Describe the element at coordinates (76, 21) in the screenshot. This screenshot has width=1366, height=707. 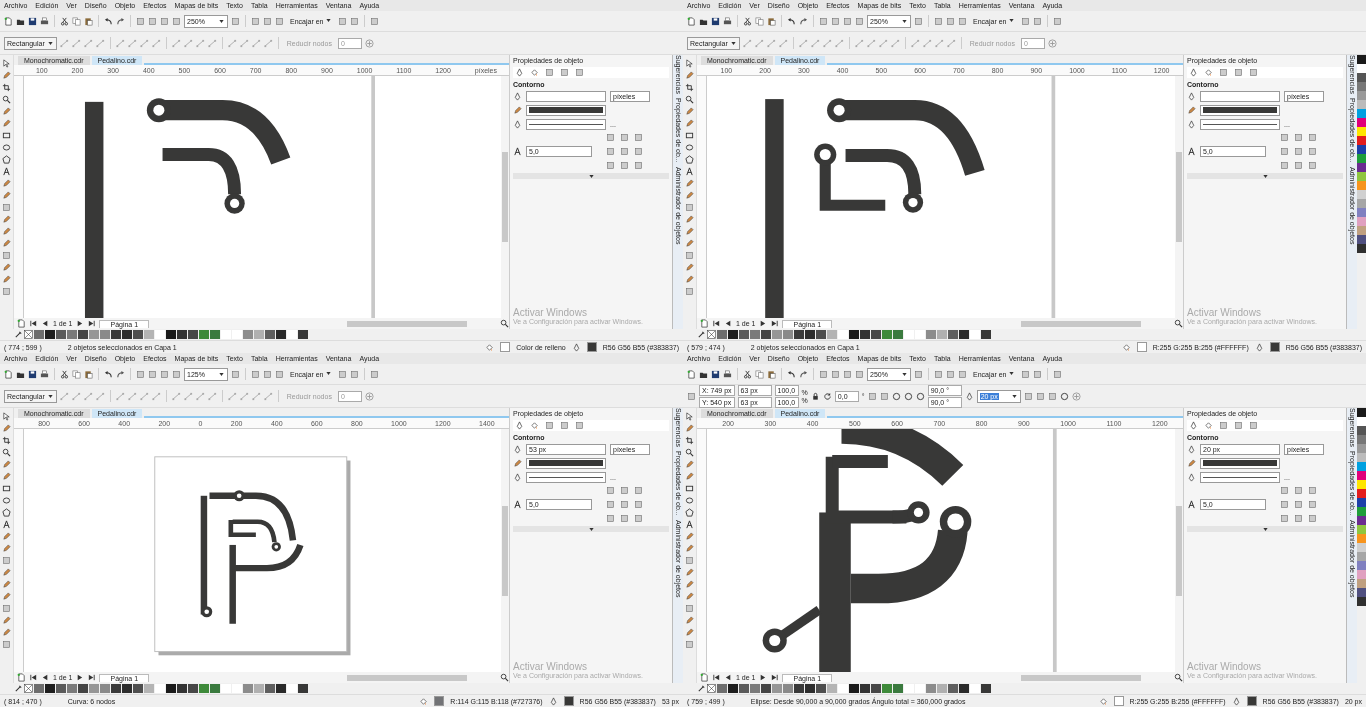
I see `copy-icon` at that location.